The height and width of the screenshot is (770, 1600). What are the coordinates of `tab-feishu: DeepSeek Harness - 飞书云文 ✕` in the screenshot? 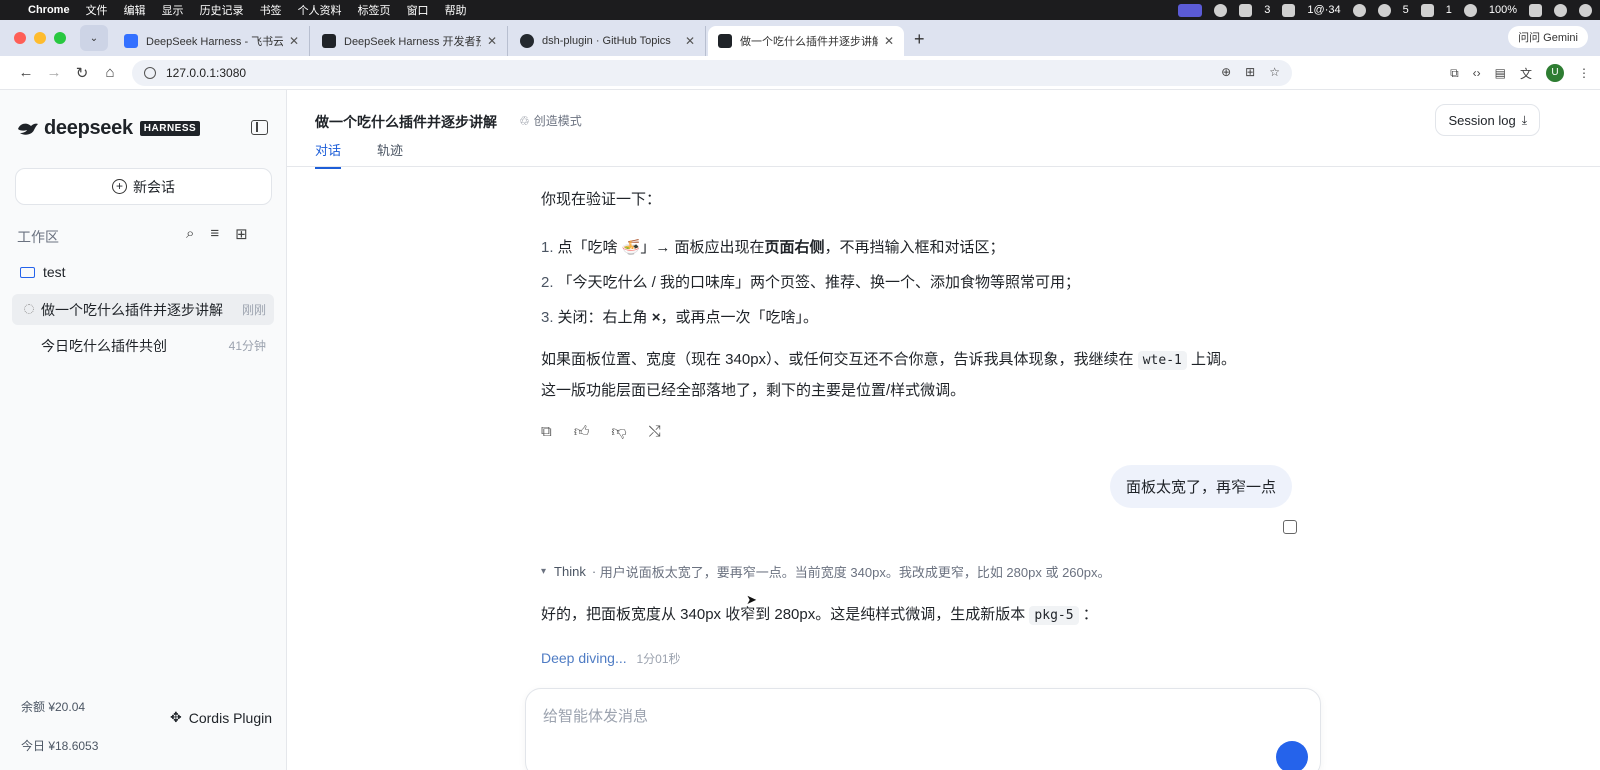 It's located at (212, 41).